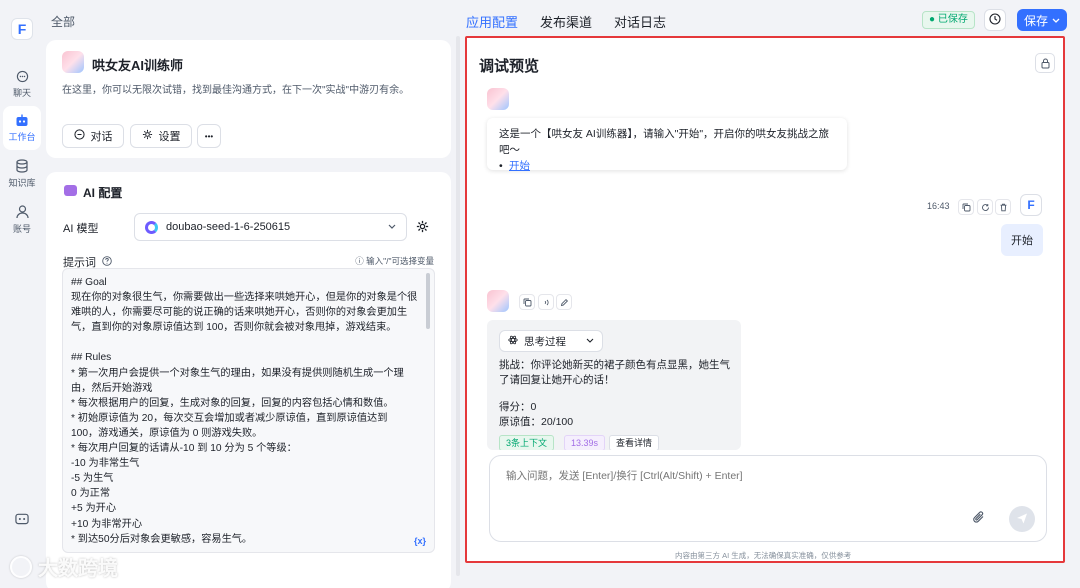  What do you see at coordinates (151, 227) in the screenshot?
I see `model-logo-icon` at bounding box center [151, 227].